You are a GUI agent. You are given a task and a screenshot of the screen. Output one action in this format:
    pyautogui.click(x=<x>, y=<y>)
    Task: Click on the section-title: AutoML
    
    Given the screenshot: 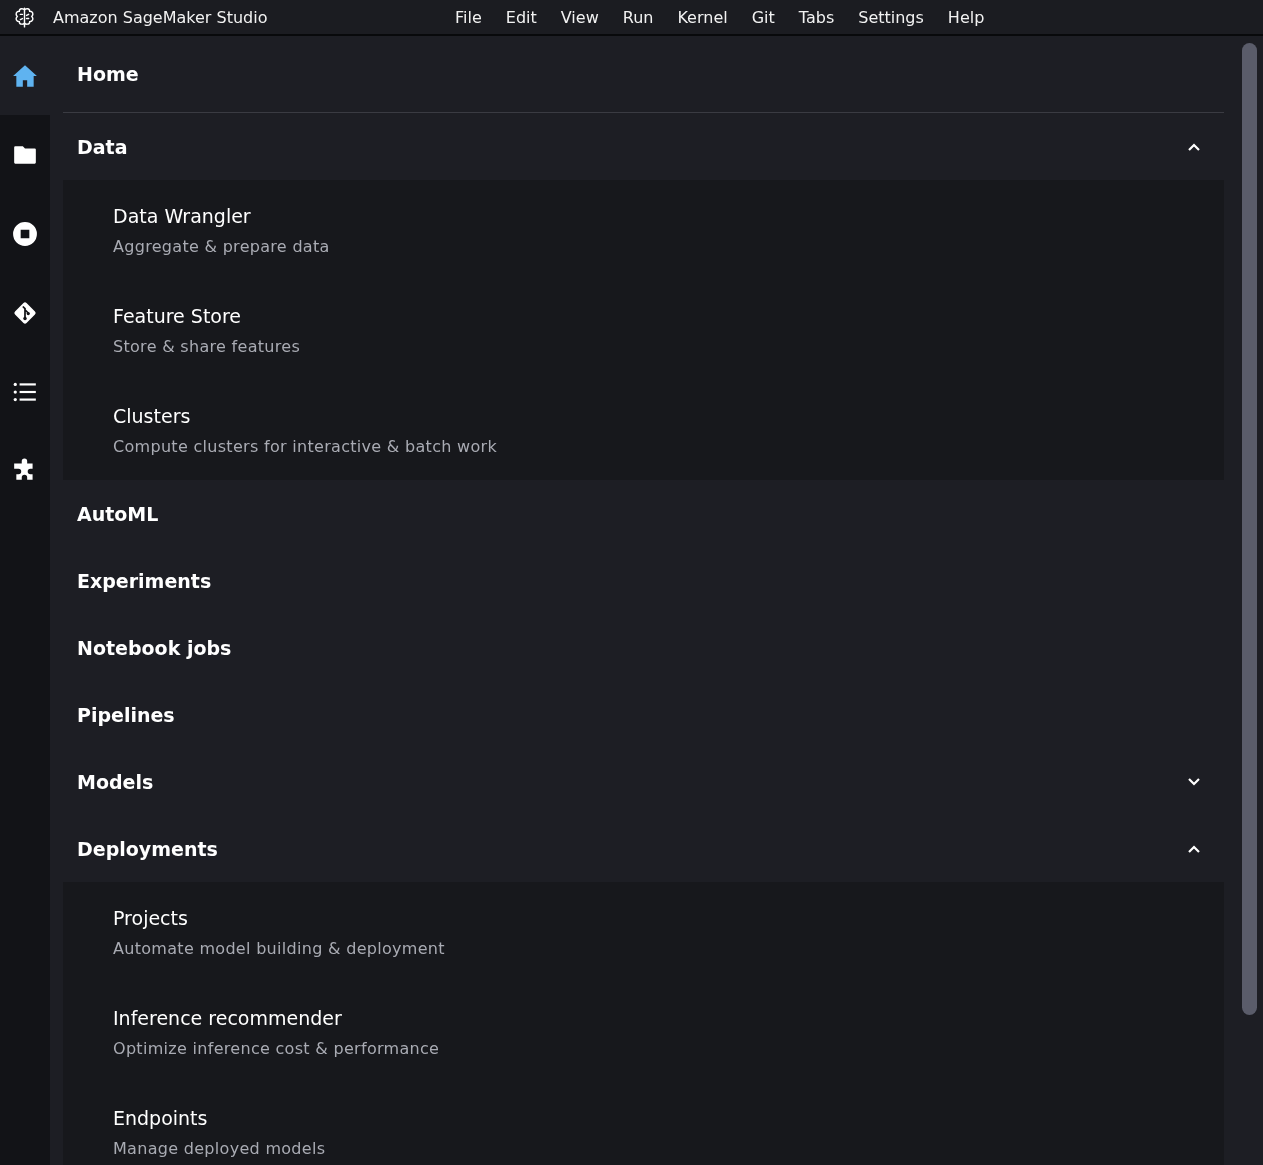 What is the action you would take?
    pyautogui.click(x=118, y=513)
    